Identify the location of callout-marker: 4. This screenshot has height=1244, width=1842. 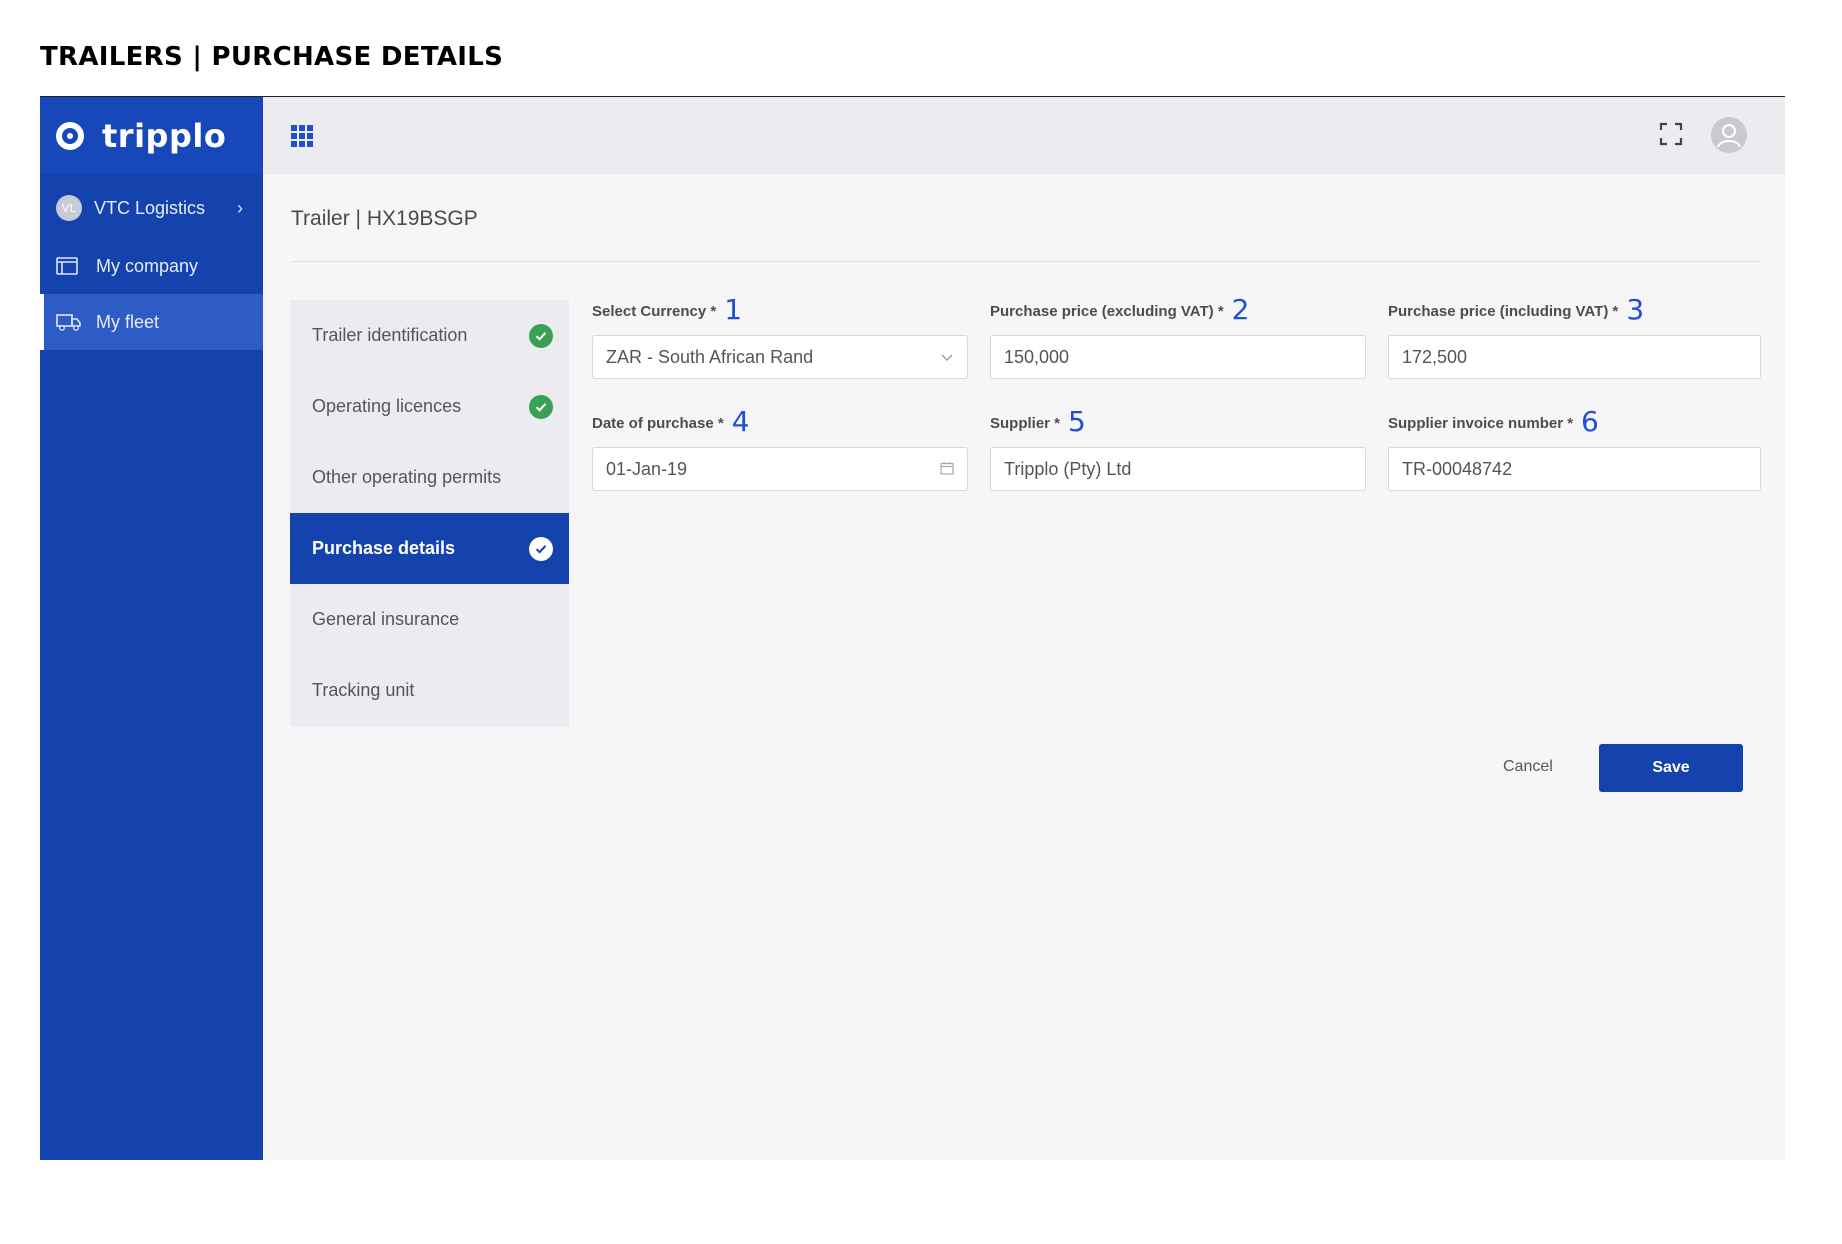
(740, 421).